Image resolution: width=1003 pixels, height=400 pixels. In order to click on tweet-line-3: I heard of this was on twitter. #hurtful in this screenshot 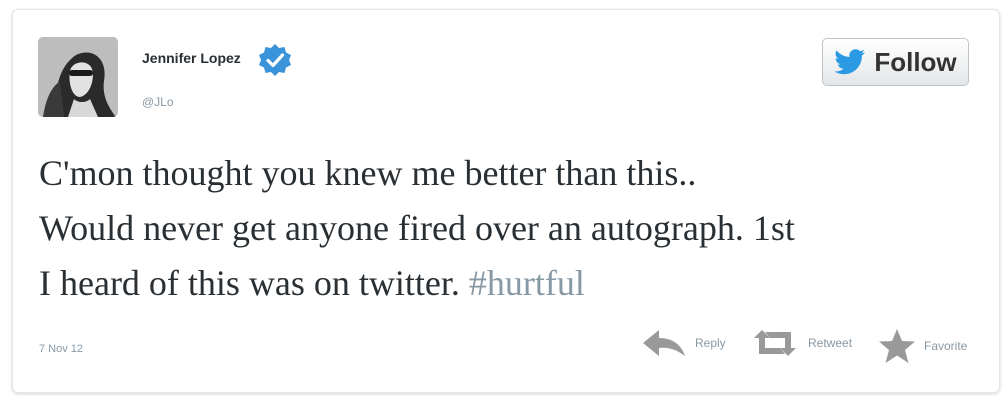, I will do `click(509, 283)`.